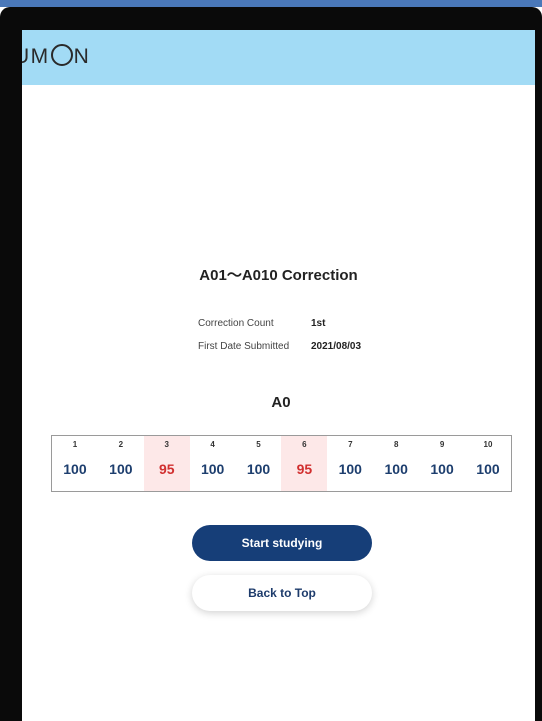  I want to click on kumon-logo: UM N, so click(56, 57).